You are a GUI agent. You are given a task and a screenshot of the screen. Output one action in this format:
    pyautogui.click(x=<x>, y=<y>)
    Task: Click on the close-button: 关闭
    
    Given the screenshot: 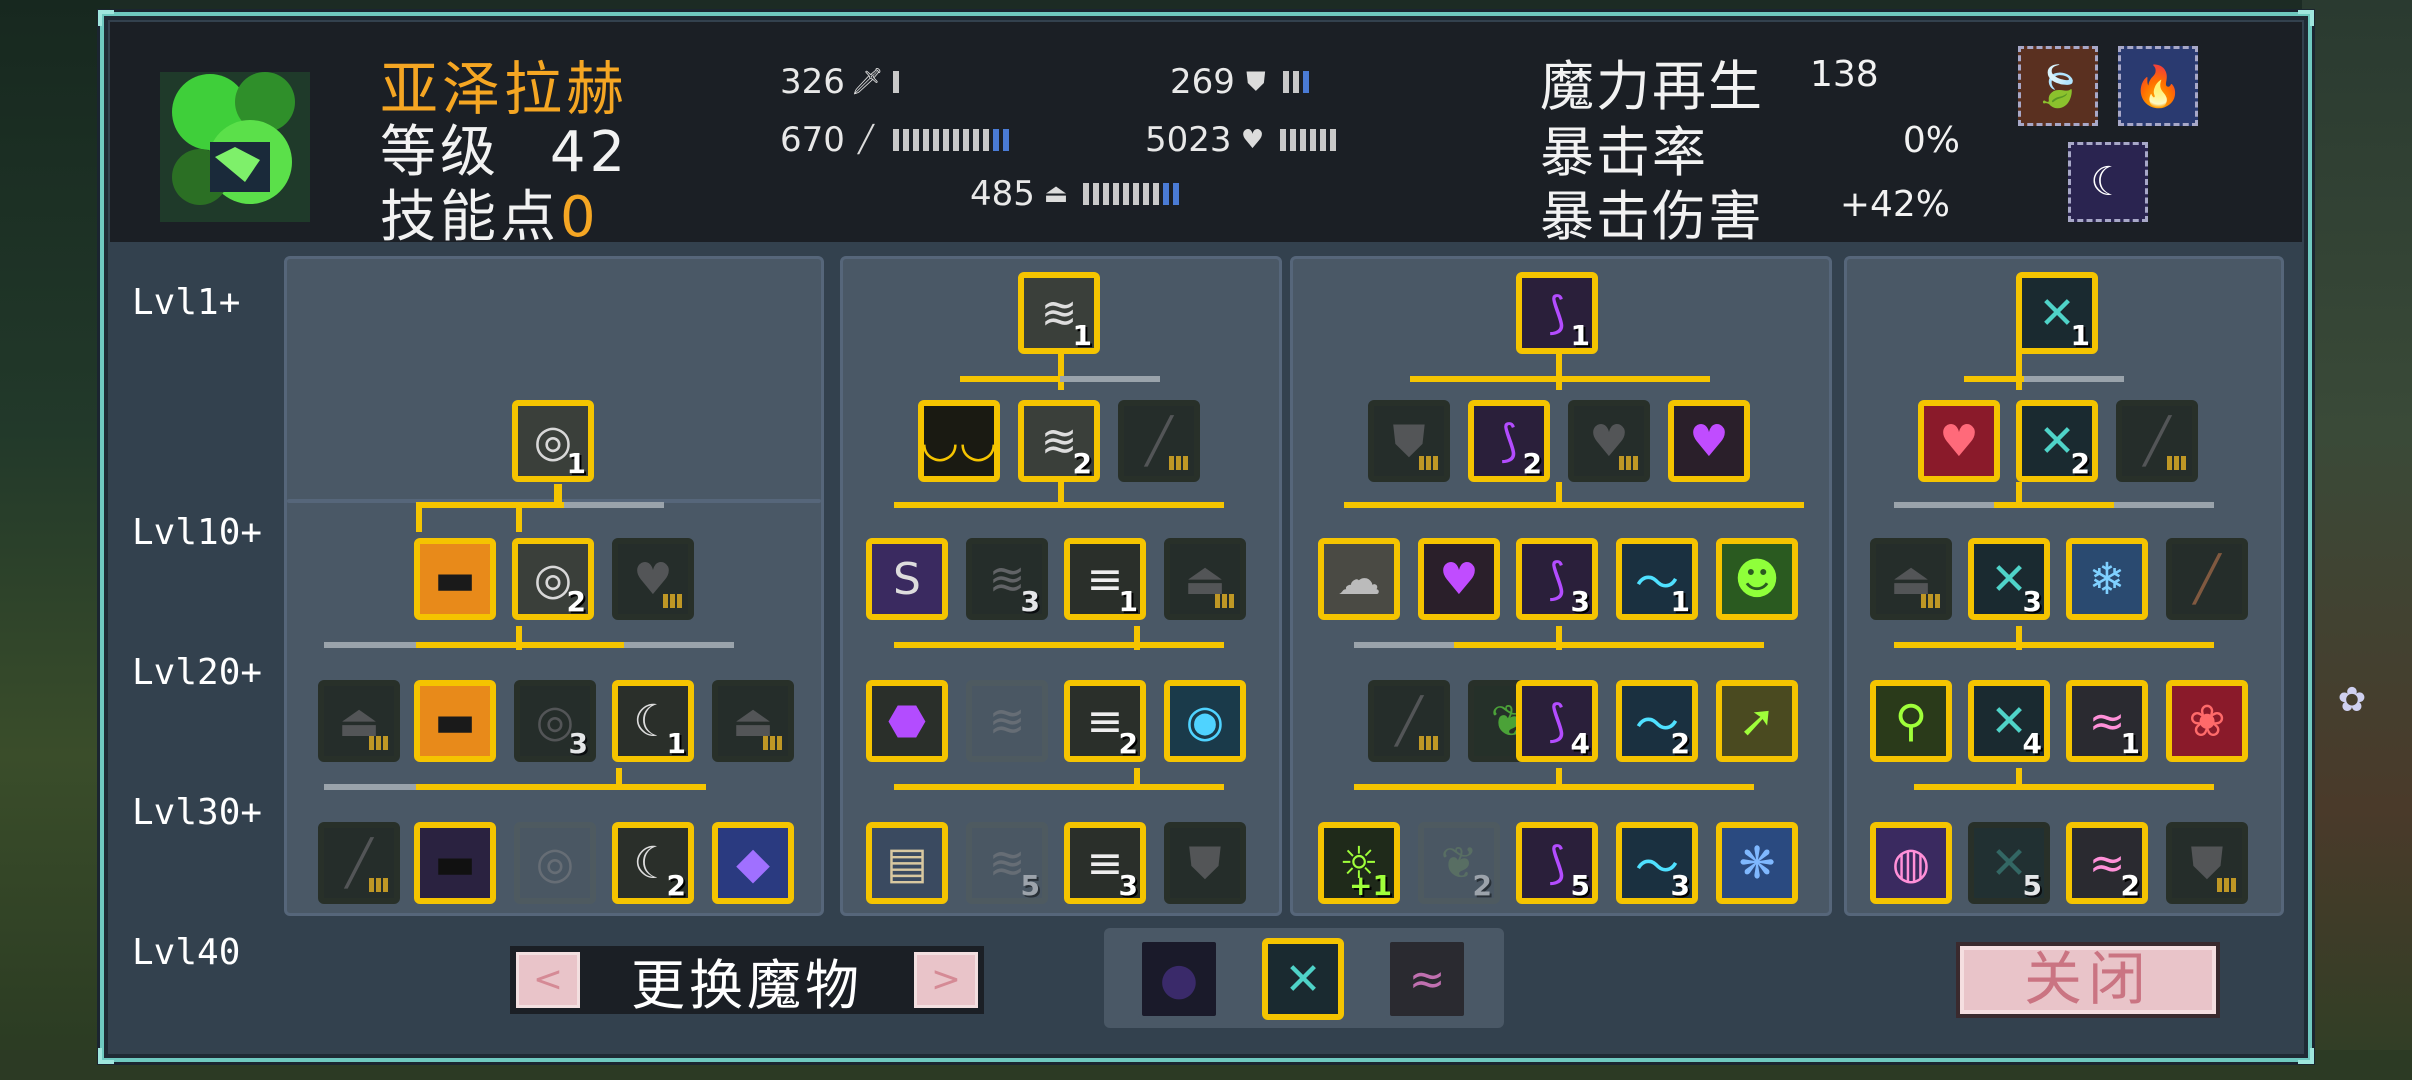 What is the action you would take?
    pyautogui.click(x=2088, y=980)
    